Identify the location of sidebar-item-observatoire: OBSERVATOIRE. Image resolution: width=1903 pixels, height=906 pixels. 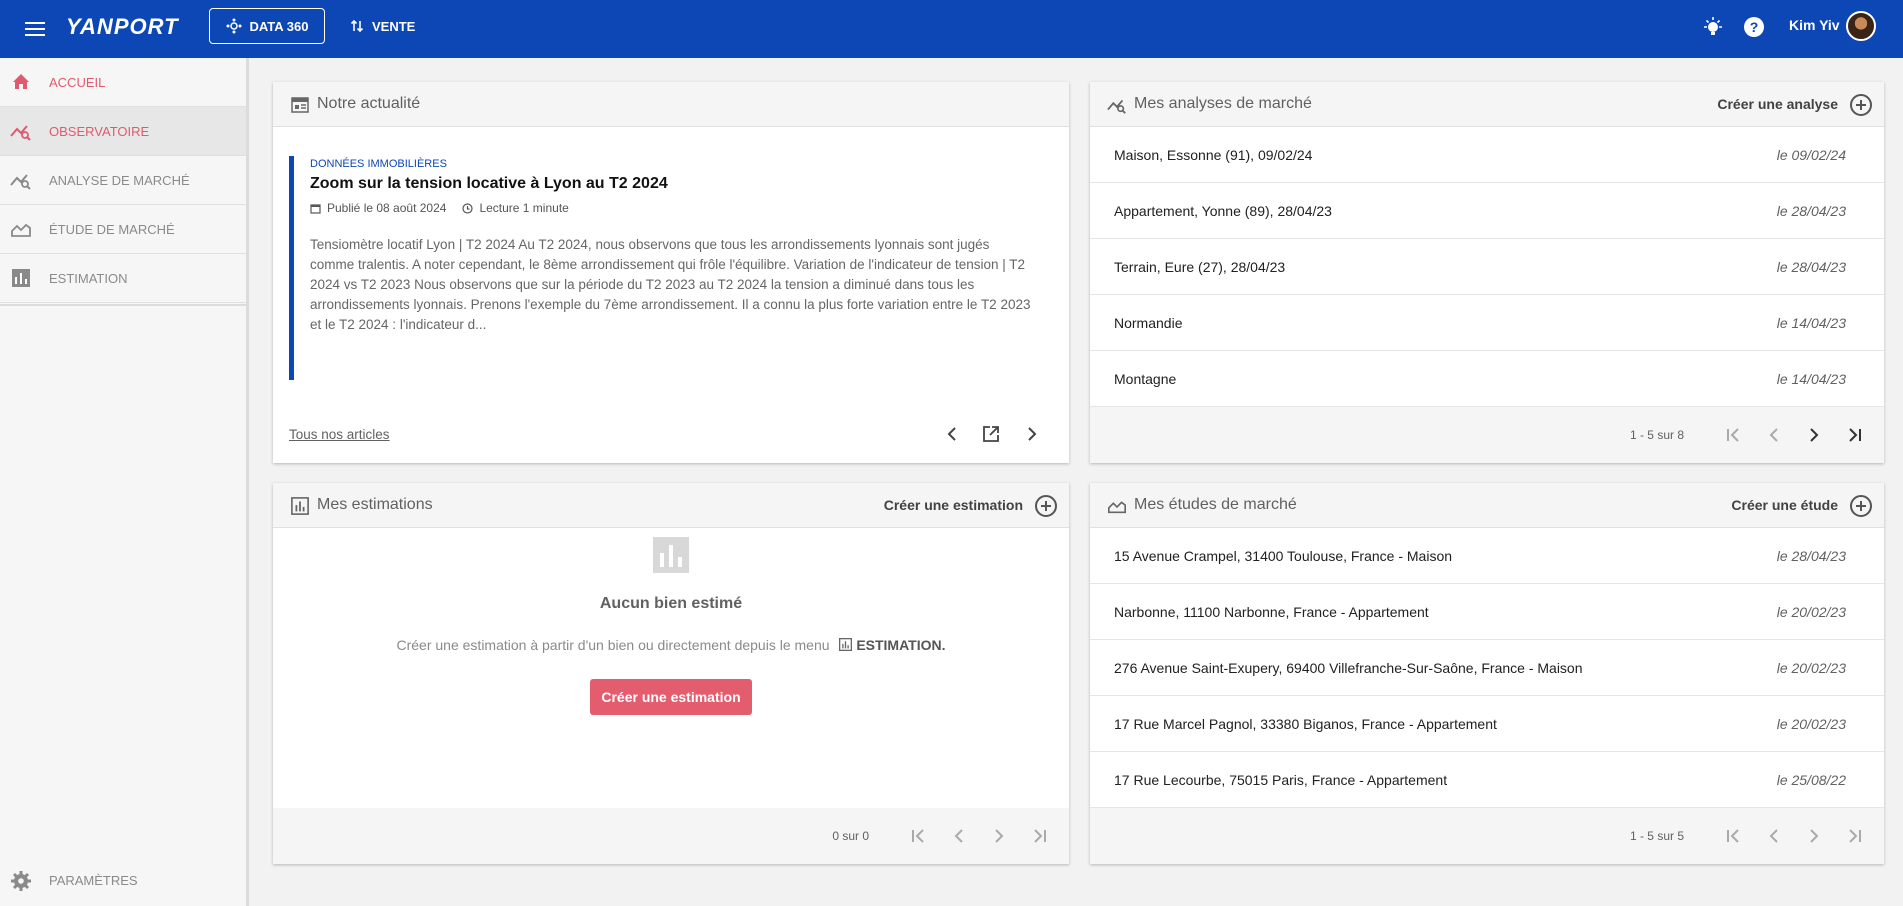
(123, 131).